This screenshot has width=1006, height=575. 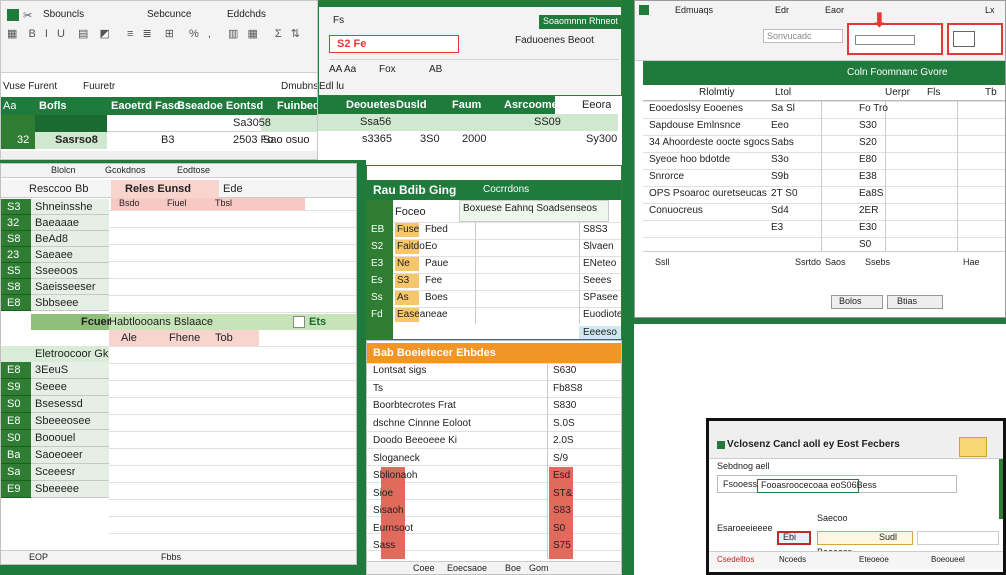 I want to click on row-label: Eooedoslsy Eooenes, so click(x=696, y=108).